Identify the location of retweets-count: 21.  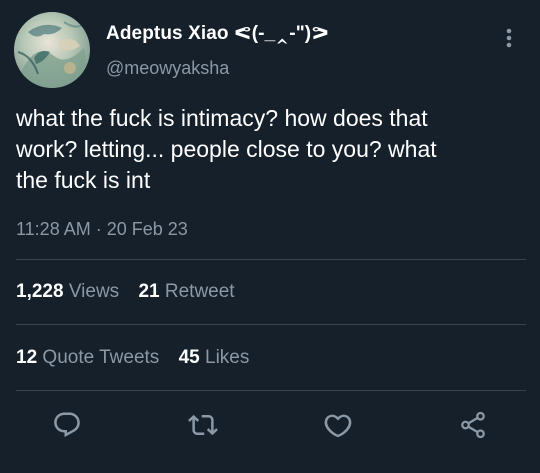
(149, 291).